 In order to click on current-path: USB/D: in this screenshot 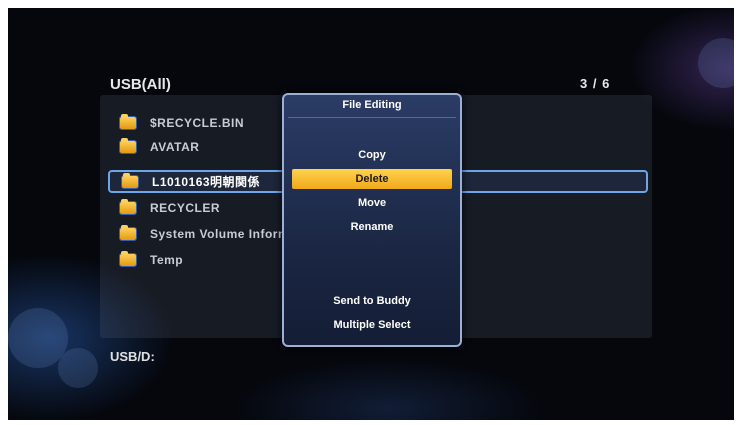, I will do `click(132, 356)`.